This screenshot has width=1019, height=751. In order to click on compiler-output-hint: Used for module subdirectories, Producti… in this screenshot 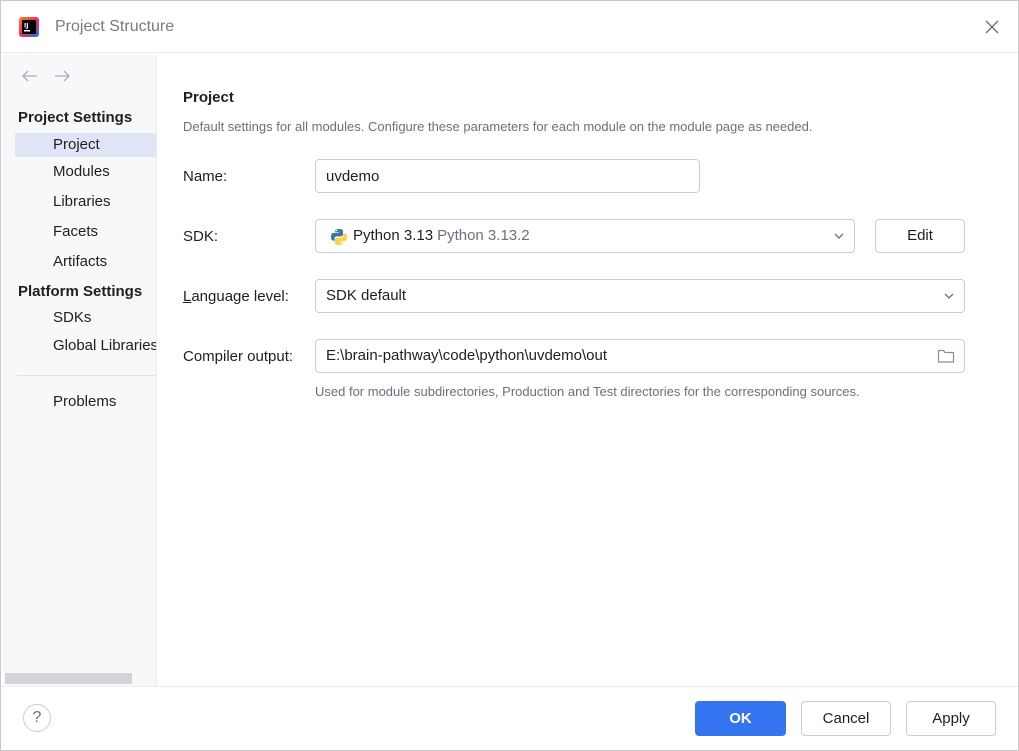, I will do `click(587, 391)`.